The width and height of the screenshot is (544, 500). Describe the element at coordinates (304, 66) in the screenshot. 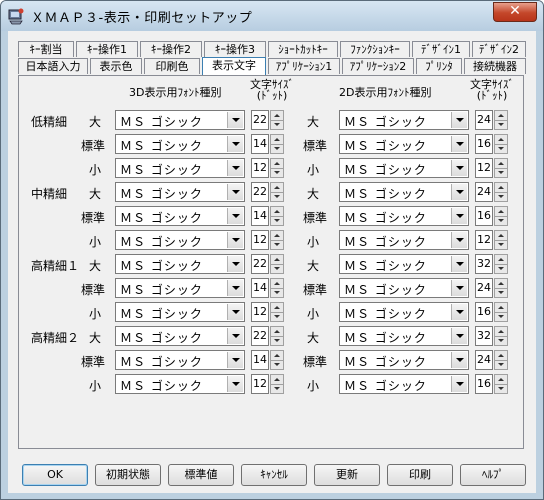

I see `tab-application1: ｱﾌﾟﾘｹｰｼｮﾝ1` at that location.